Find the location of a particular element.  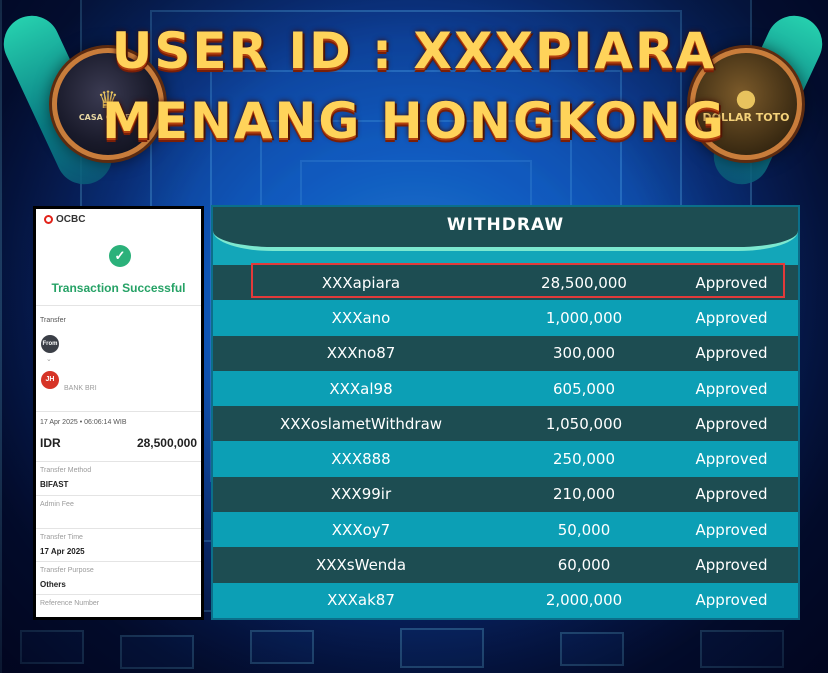

row-amount: 1,050,000 is located at coordinates (584, 423).